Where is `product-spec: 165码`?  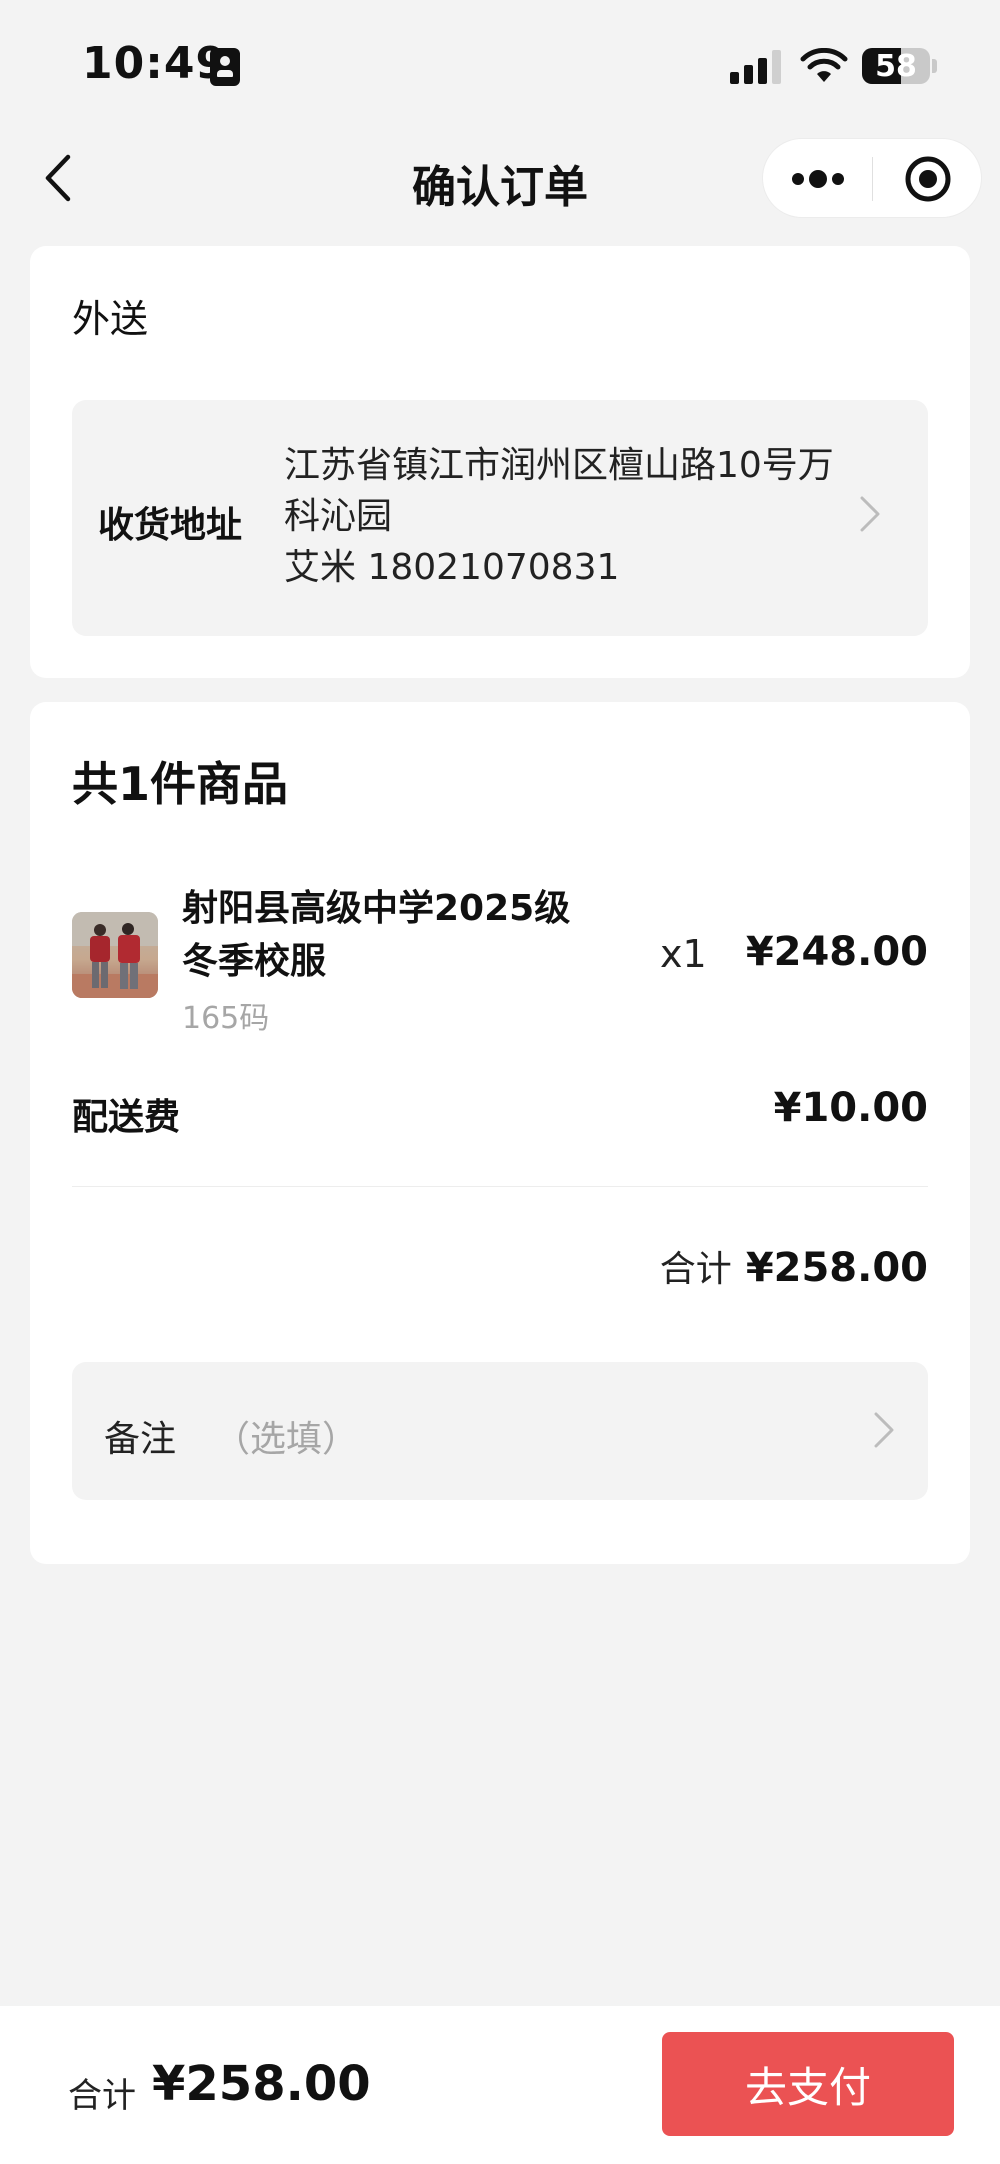
product-spec: 165码 is located at coordinates (226, 1018).